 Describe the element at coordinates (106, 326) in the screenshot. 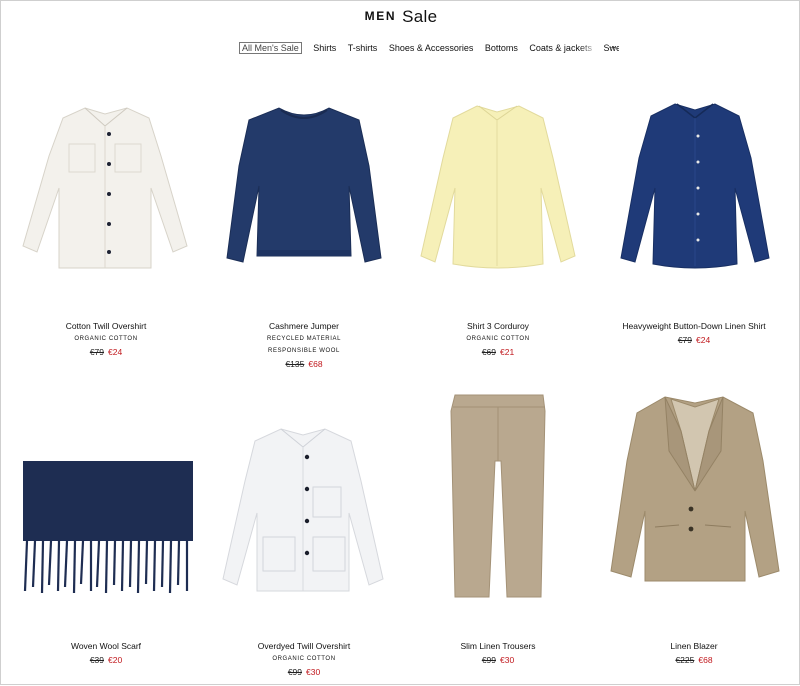

I see `product-name: Cotton Twill Overshirt` at that location.